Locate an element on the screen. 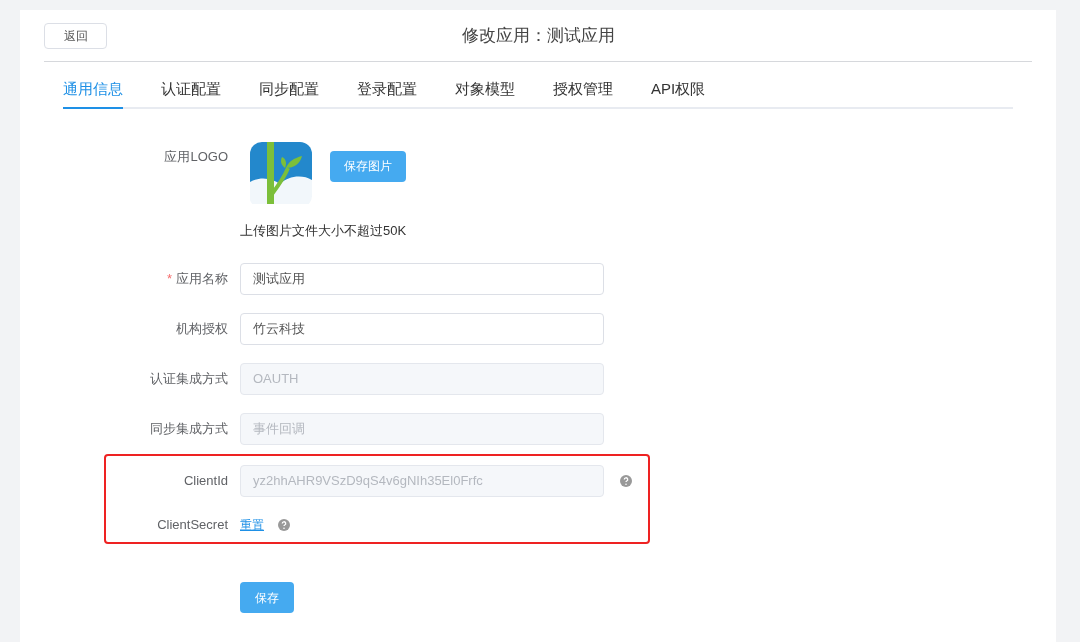  tab: 授权管理 is located at coordinates (583, 93).